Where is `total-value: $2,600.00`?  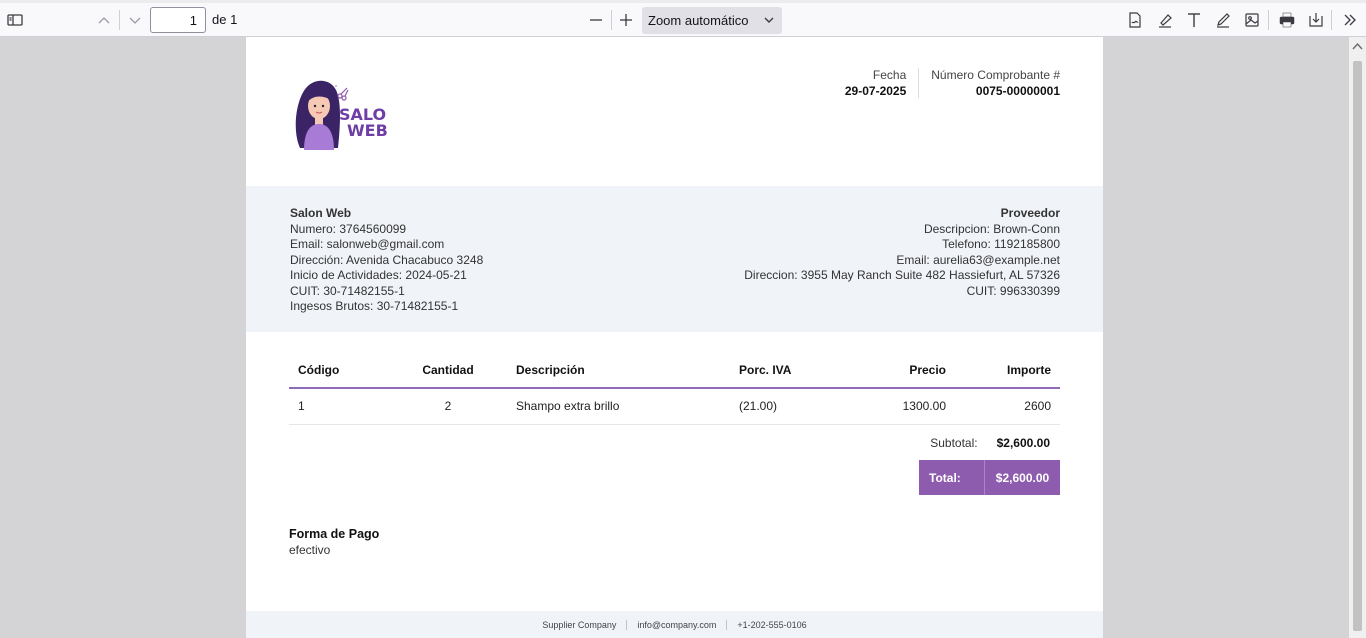 total-value: $2,600.00 is located at coordinates (1022, 477).